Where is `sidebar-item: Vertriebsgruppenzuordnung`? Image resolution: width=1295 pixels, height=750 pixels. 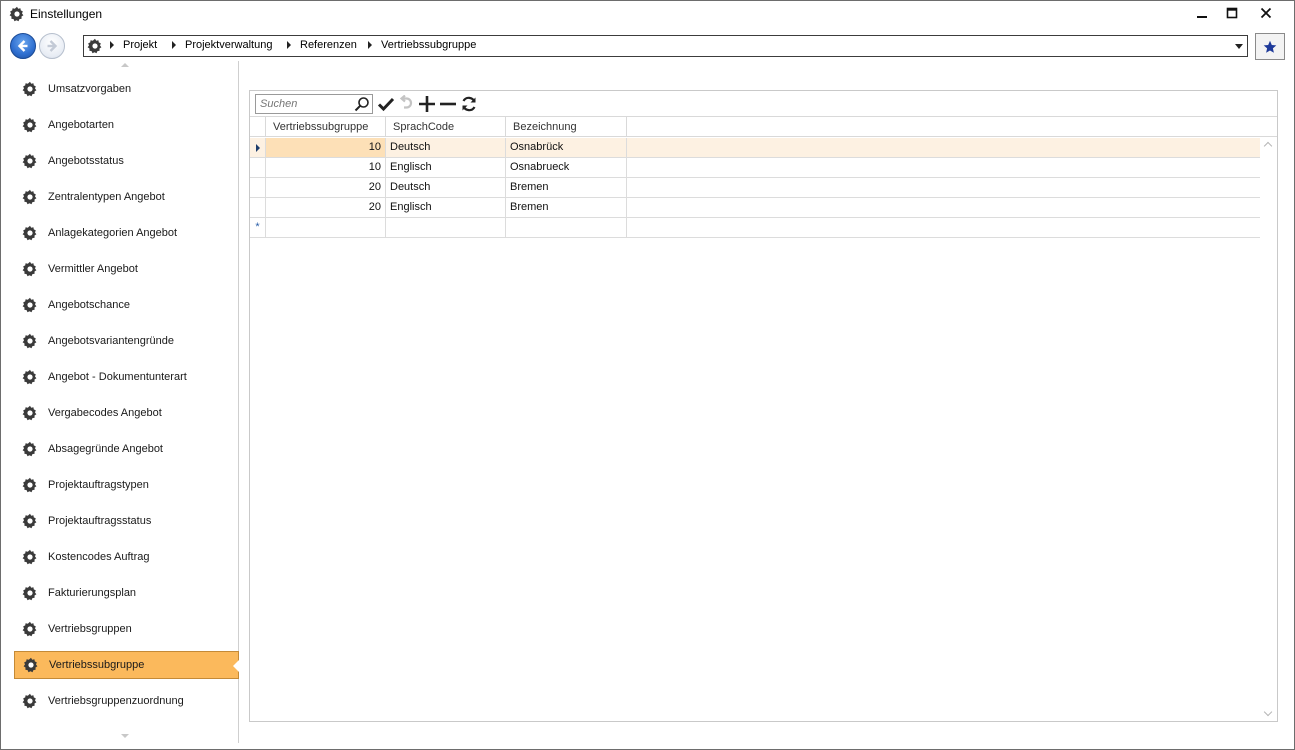
sidebar-item: Vertriebsgruppenzuordnung is located at coordinates (126, 701).